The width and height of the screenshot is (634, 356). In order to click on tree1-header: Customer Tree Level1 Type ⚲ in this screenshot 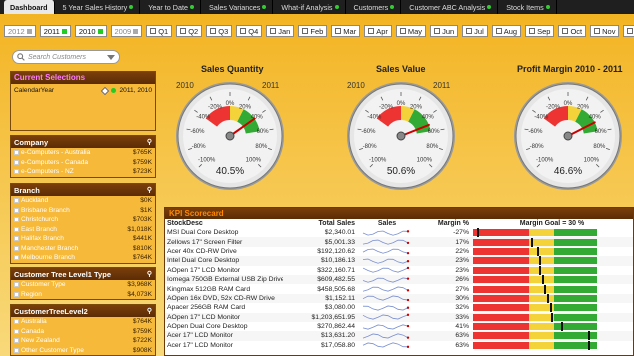, I will do `click(83, 274)`.